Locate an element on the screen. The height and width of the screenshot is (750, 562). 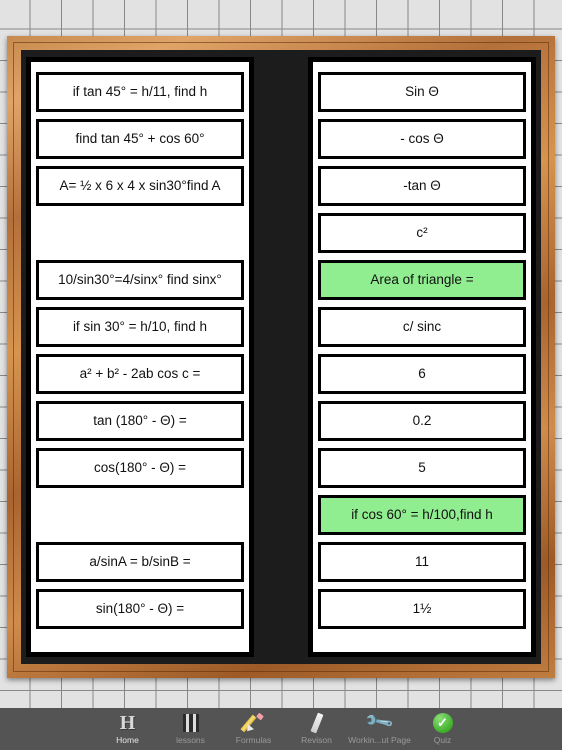
question-card: sin(180° - Θ) = is located at coordinates (140, 608).